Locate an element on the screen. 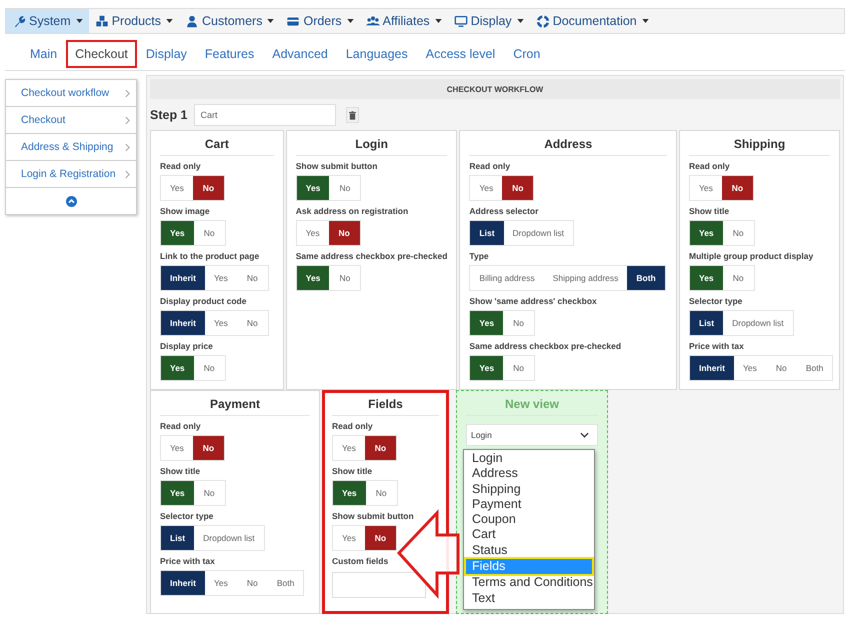 The height and width of the screenshot is (619, 850). block-title: Address is located at coordinates (568, 145).